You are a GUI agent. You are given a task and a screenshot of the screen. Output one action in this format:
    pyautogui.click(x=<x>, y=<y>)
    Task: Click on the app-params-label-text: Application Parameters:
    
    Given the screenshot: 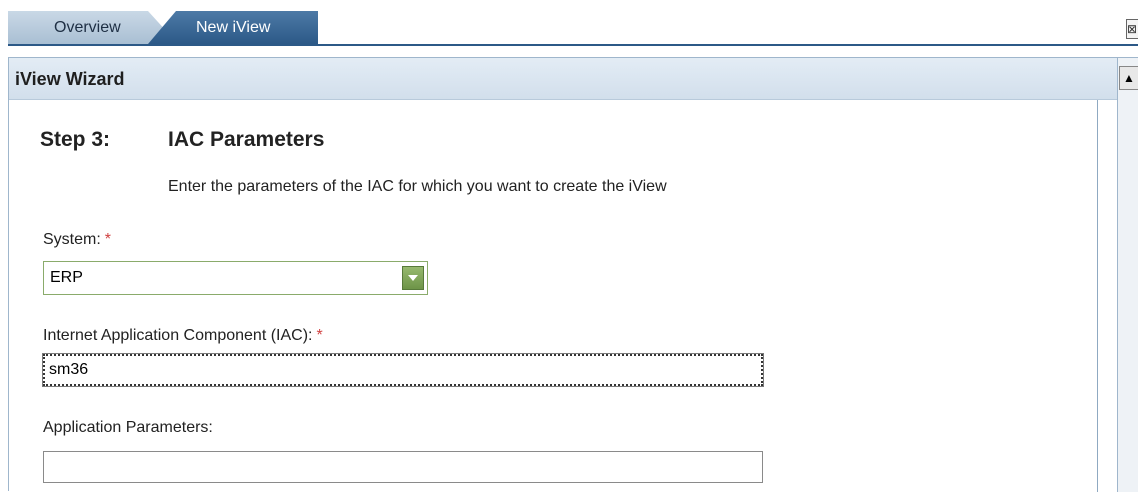 What is the action you would take?
    pyautogui.click(x=128, y=427)
    